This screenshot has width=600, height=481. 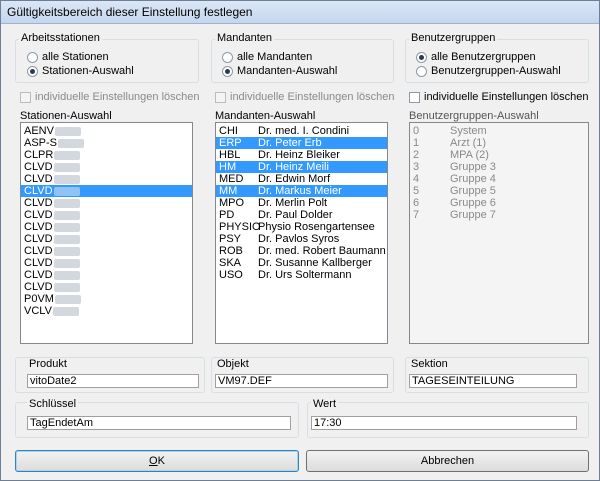 I want to click on list-item-selected: HM Dr. Heinz Meili, so click(x=301, y=167).